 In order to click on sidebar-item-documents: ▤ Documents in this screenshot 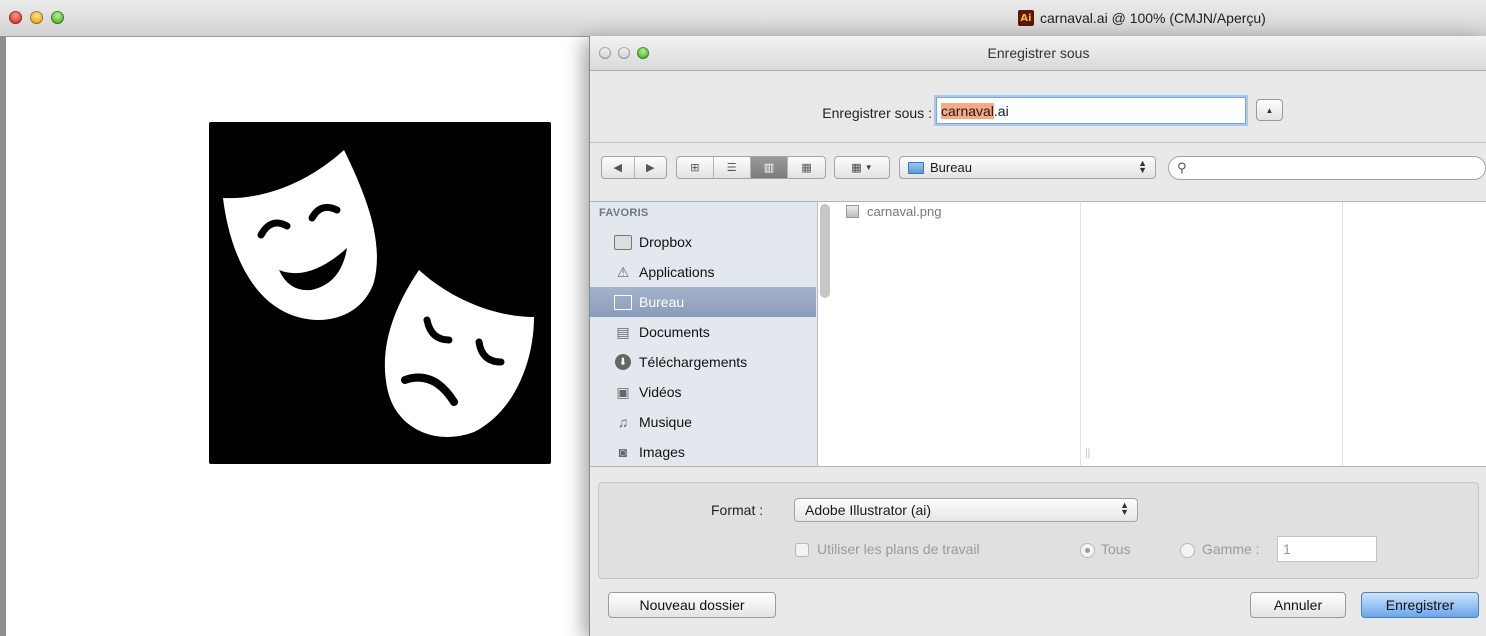, I will do `click(703, 332)`.